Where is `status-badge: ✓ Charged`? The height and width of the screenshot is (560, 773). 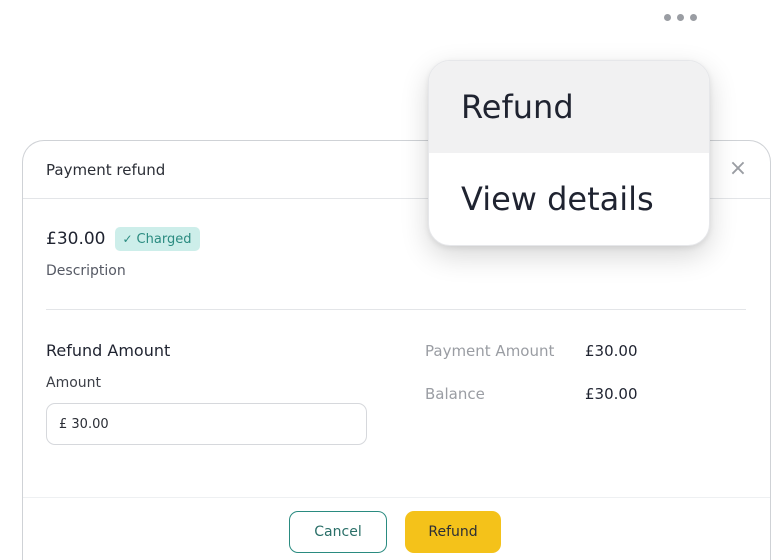
status-badge: ✓ Charged is located at coordinates (158, 239).